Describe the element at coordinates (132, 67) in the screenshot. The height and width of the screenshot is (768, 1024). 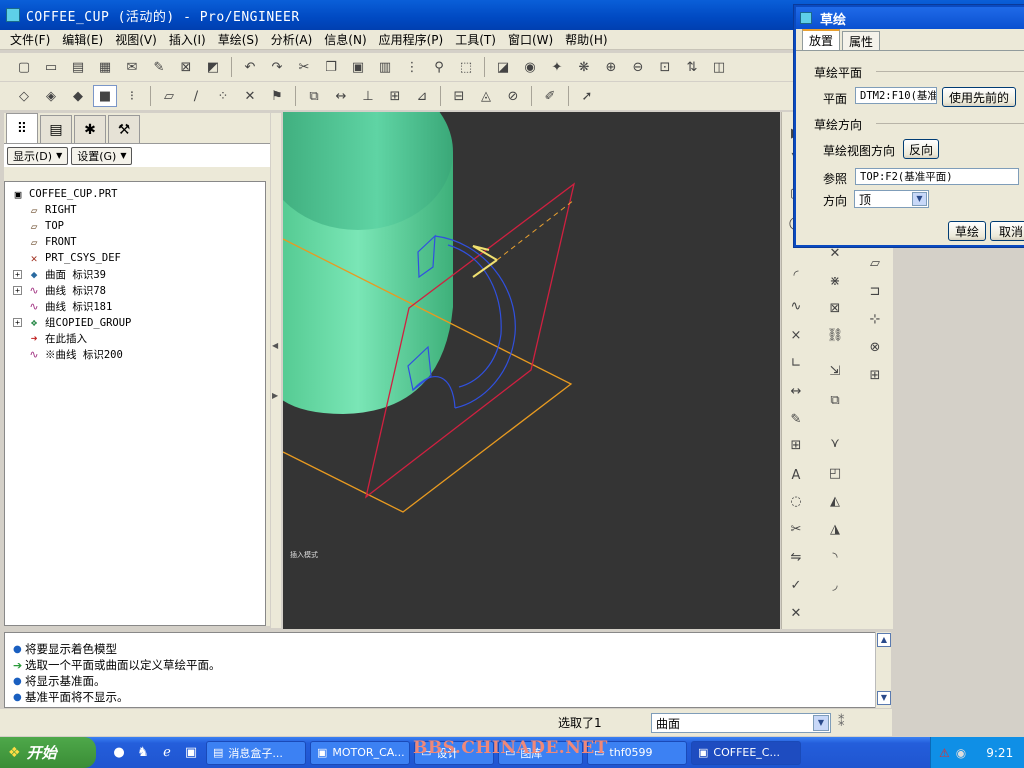
I see `send-mail-icon: ✉` at that location.